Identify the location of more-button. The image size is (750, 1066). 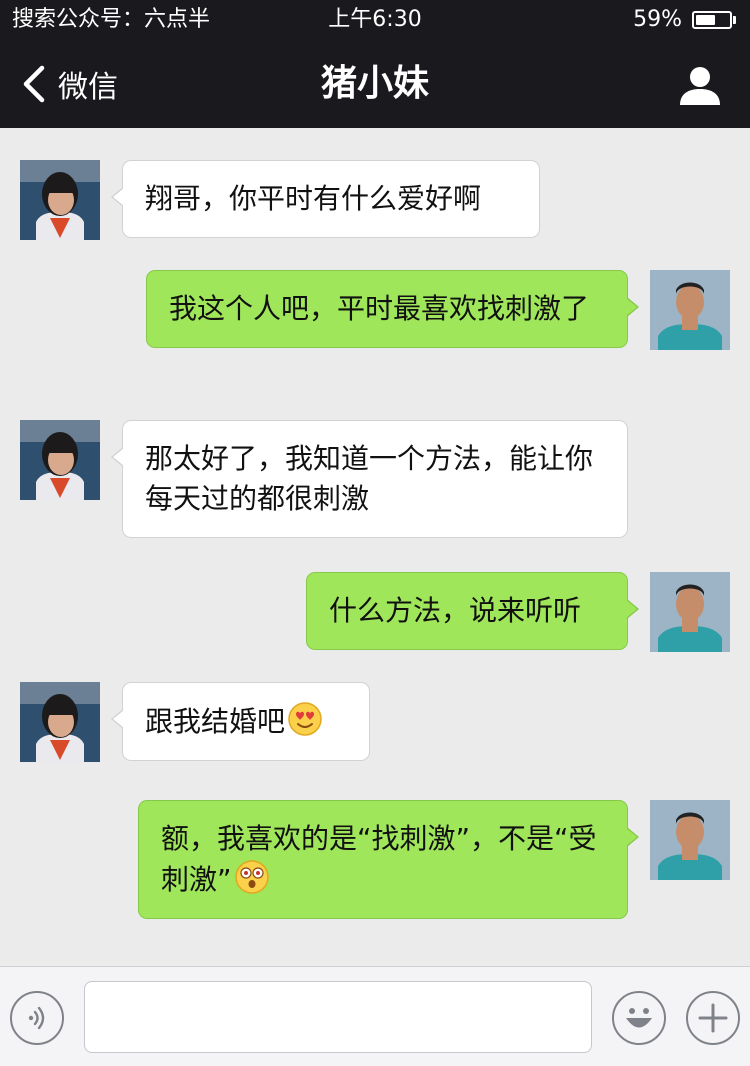
(713, 1018).